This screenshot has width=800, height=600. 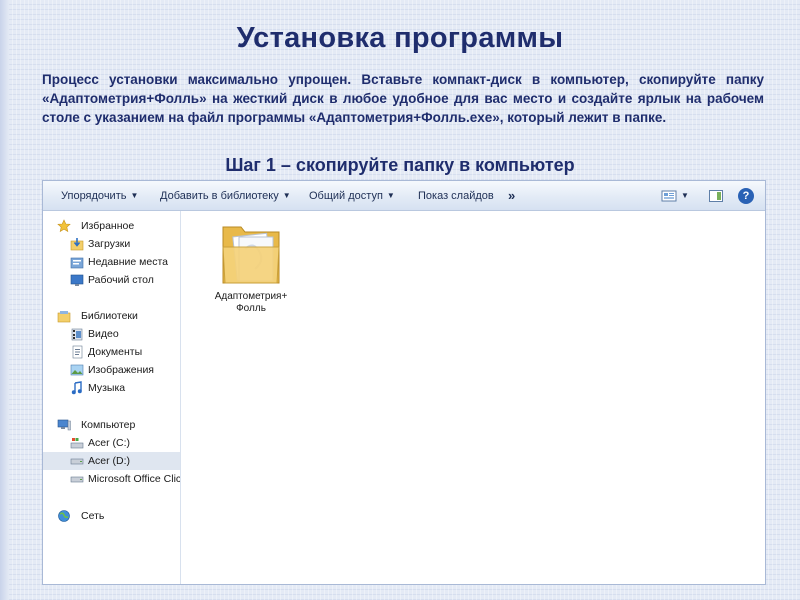 I want to click on slideshow-label: Показ слайдов, so click(x=456, y=196).